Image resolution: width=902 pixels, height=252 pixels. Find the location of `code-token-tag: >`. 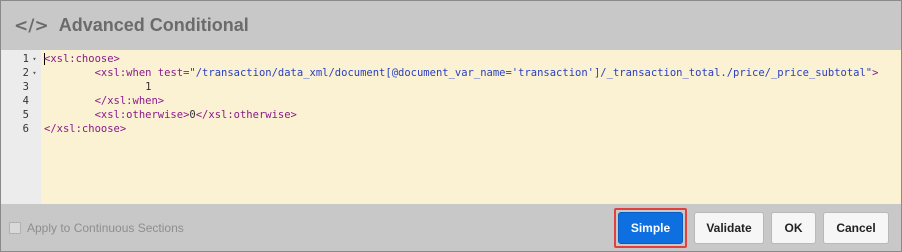

code-token-tag: > is located at coordinates (875, 73).